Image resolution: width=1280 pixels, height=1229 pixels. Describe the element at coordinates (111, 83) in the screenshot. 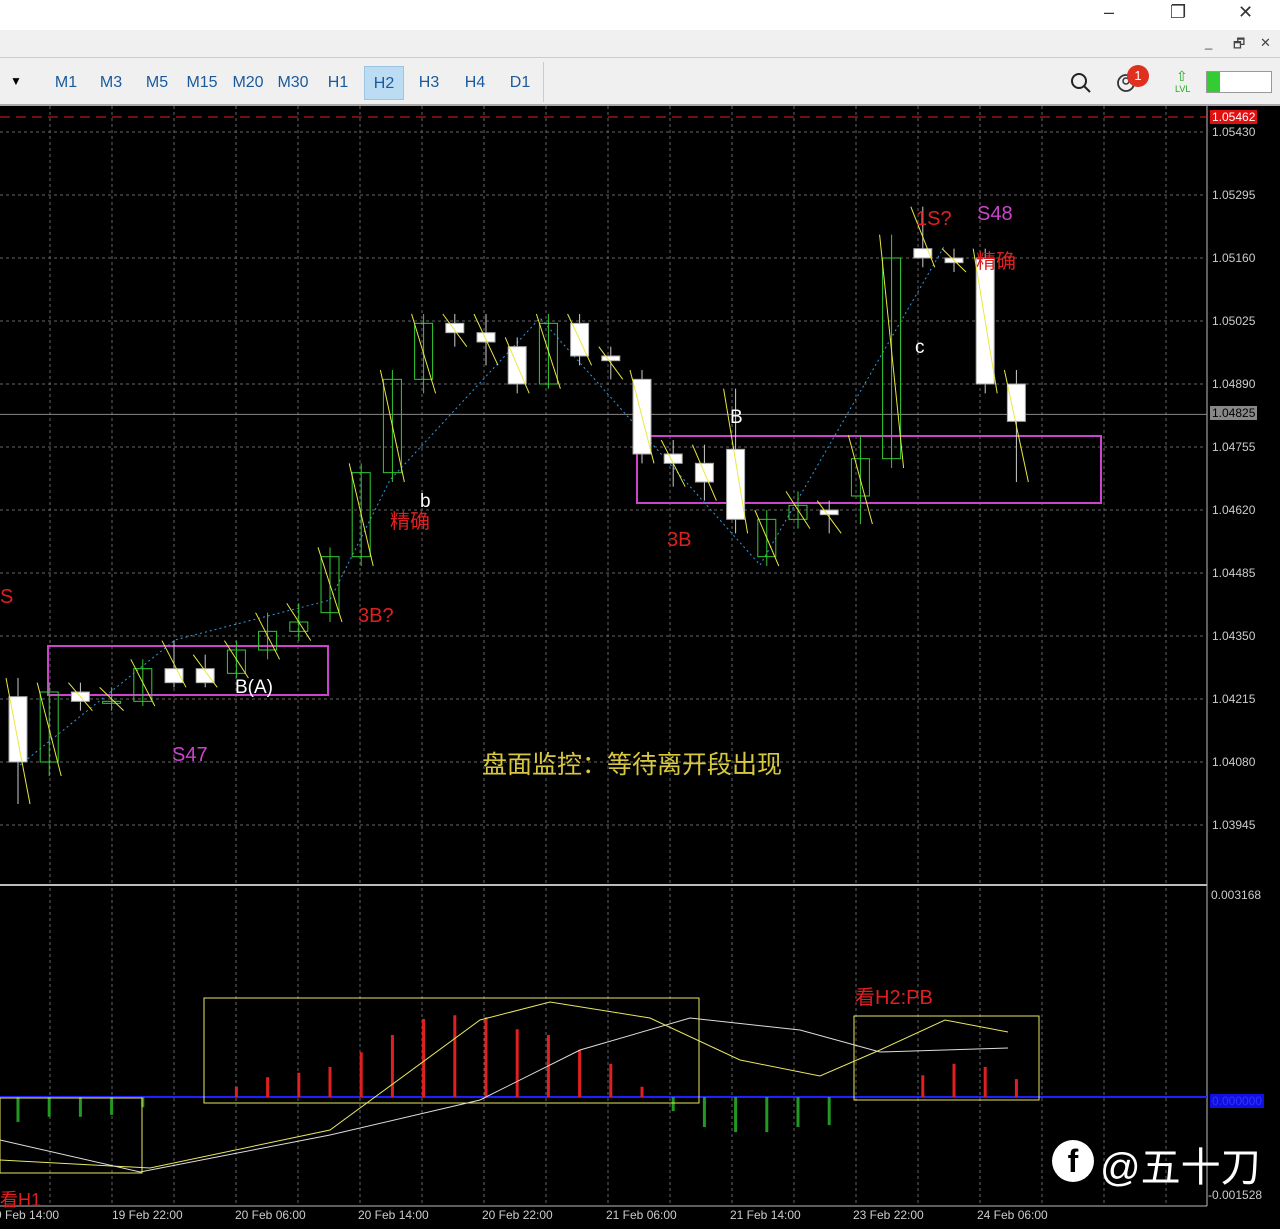

I see `timeframe-m3: M3` at that location.